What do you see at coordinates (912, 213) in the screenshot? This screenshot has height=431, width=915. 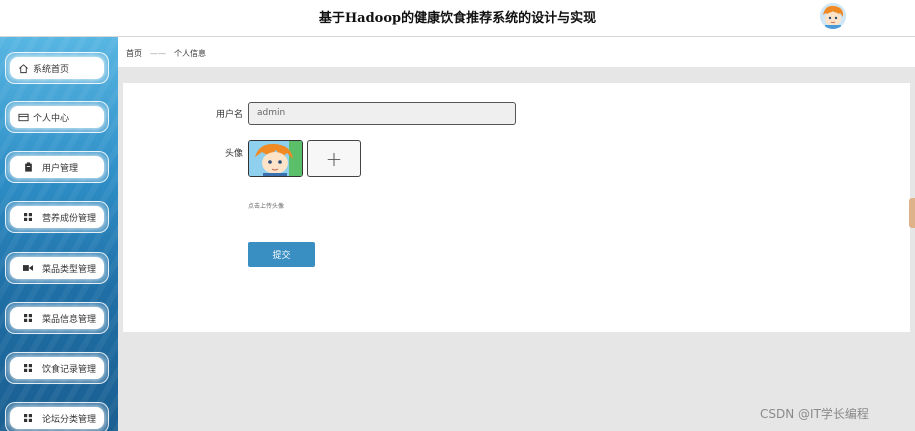 I see `side-drawer-handle` at bounding box center [912, 213].